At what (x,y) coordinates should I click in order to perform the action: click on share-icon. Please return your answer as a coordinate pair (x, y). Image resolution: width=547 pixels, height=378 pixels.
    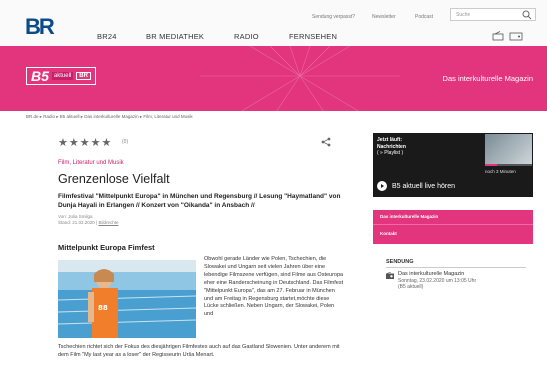
    Looking at the image, I should click on (326, 142).